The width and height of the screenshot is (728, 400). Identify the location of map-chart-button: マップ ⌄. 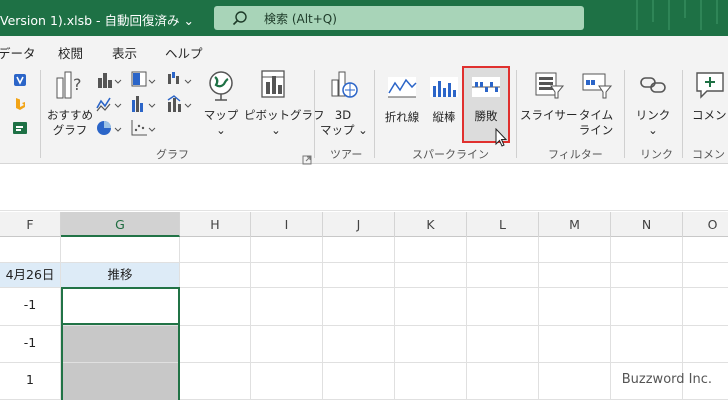
(221, 106).